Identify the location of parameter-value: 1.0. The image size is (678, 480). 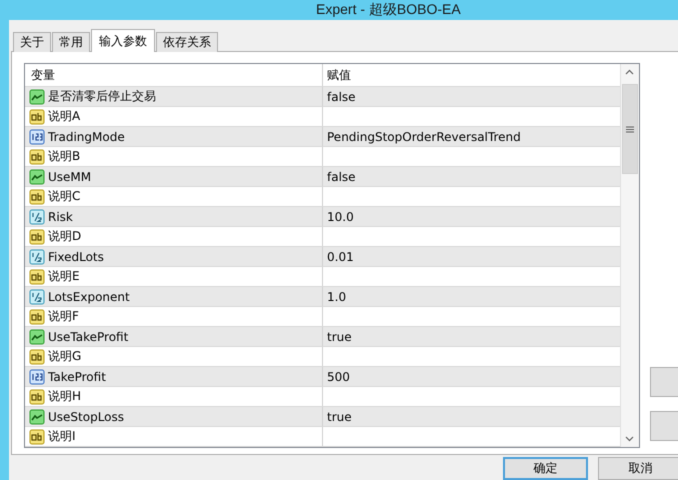
(336, 297).